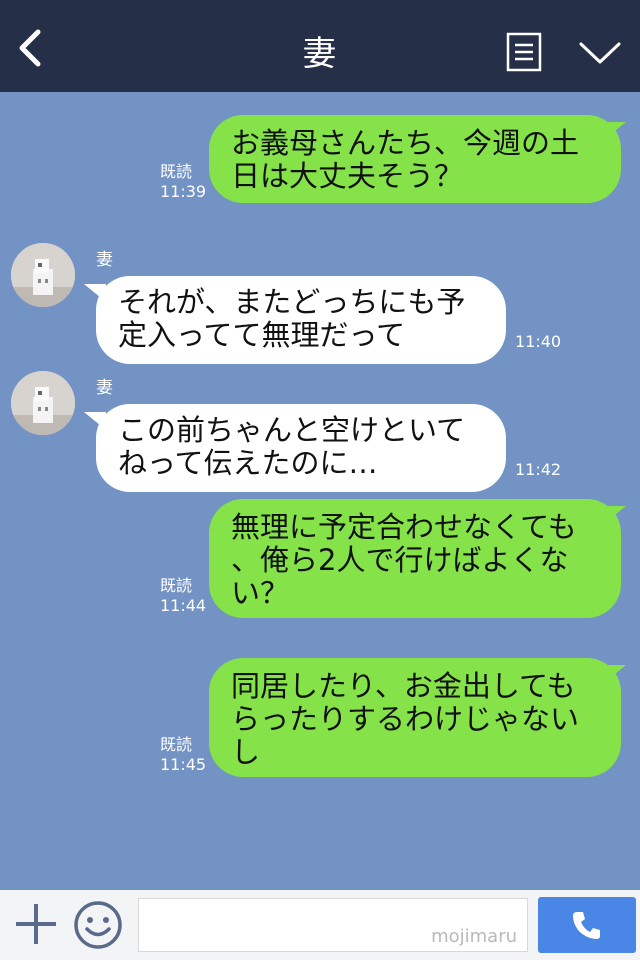 The image size is (640, 960). I want to click on phone-icon, so click(586, 925).